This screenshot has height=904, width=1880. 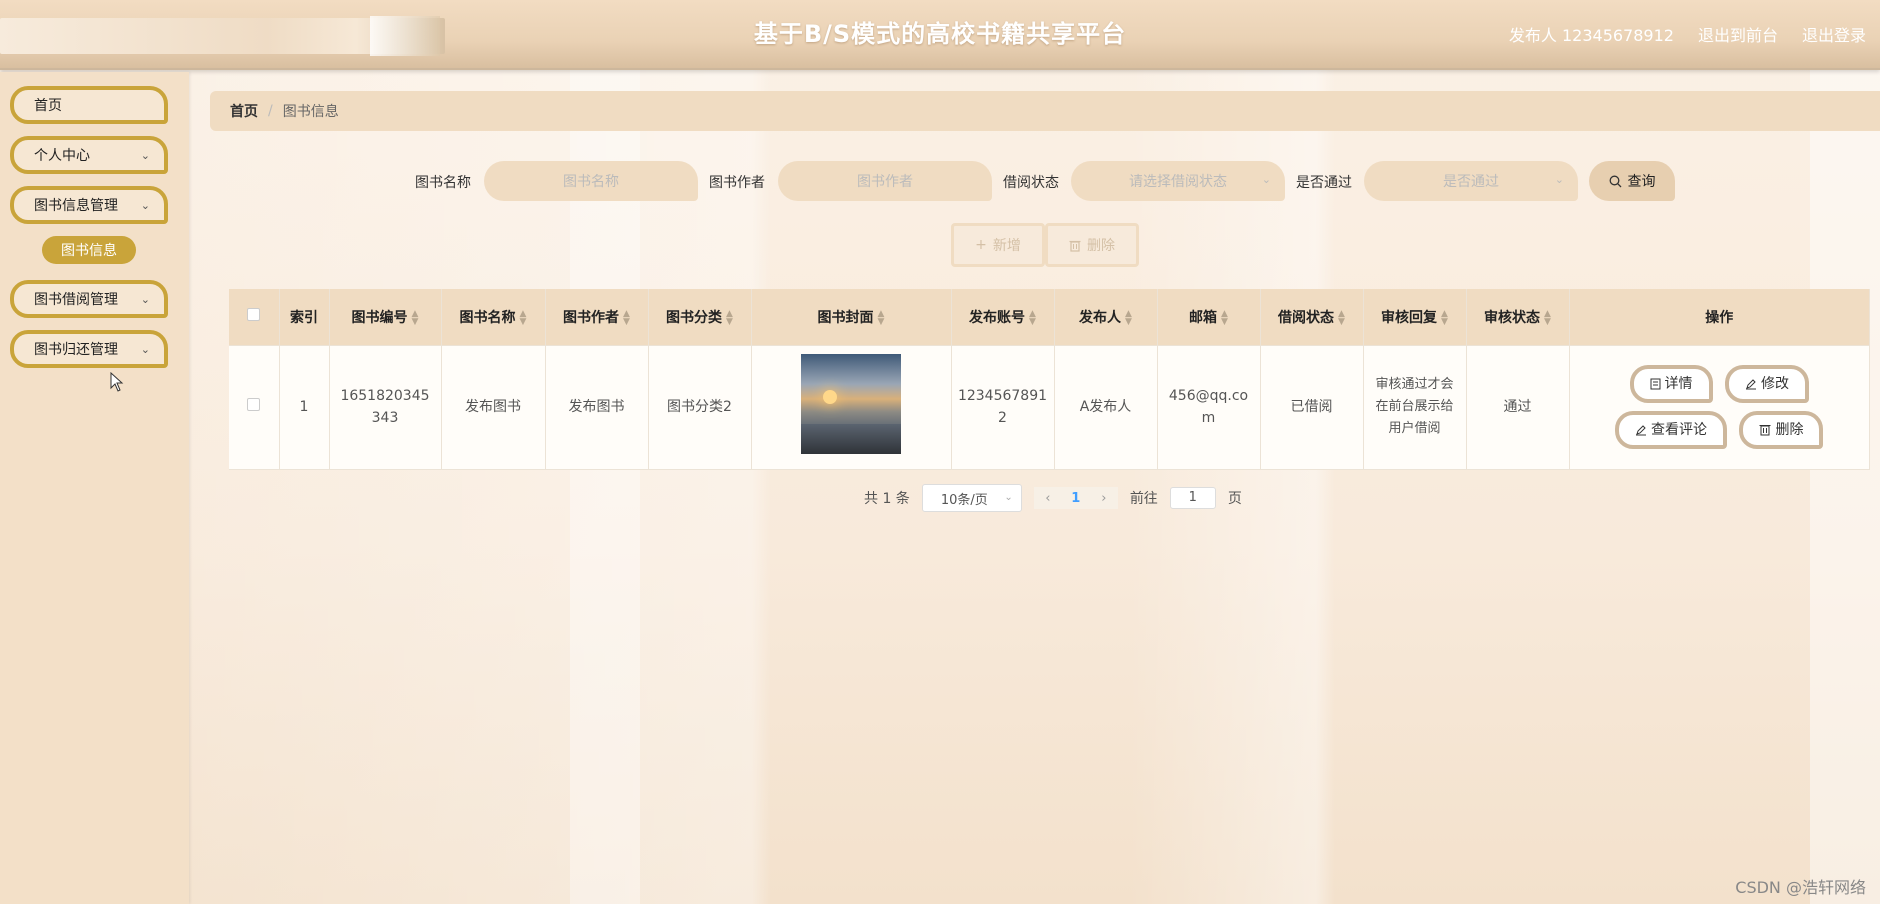 What do you see at coordinates (244, 111) in the screenshot?
I see `breadcrumb-home: 首页` at bounding box center [244, 111].